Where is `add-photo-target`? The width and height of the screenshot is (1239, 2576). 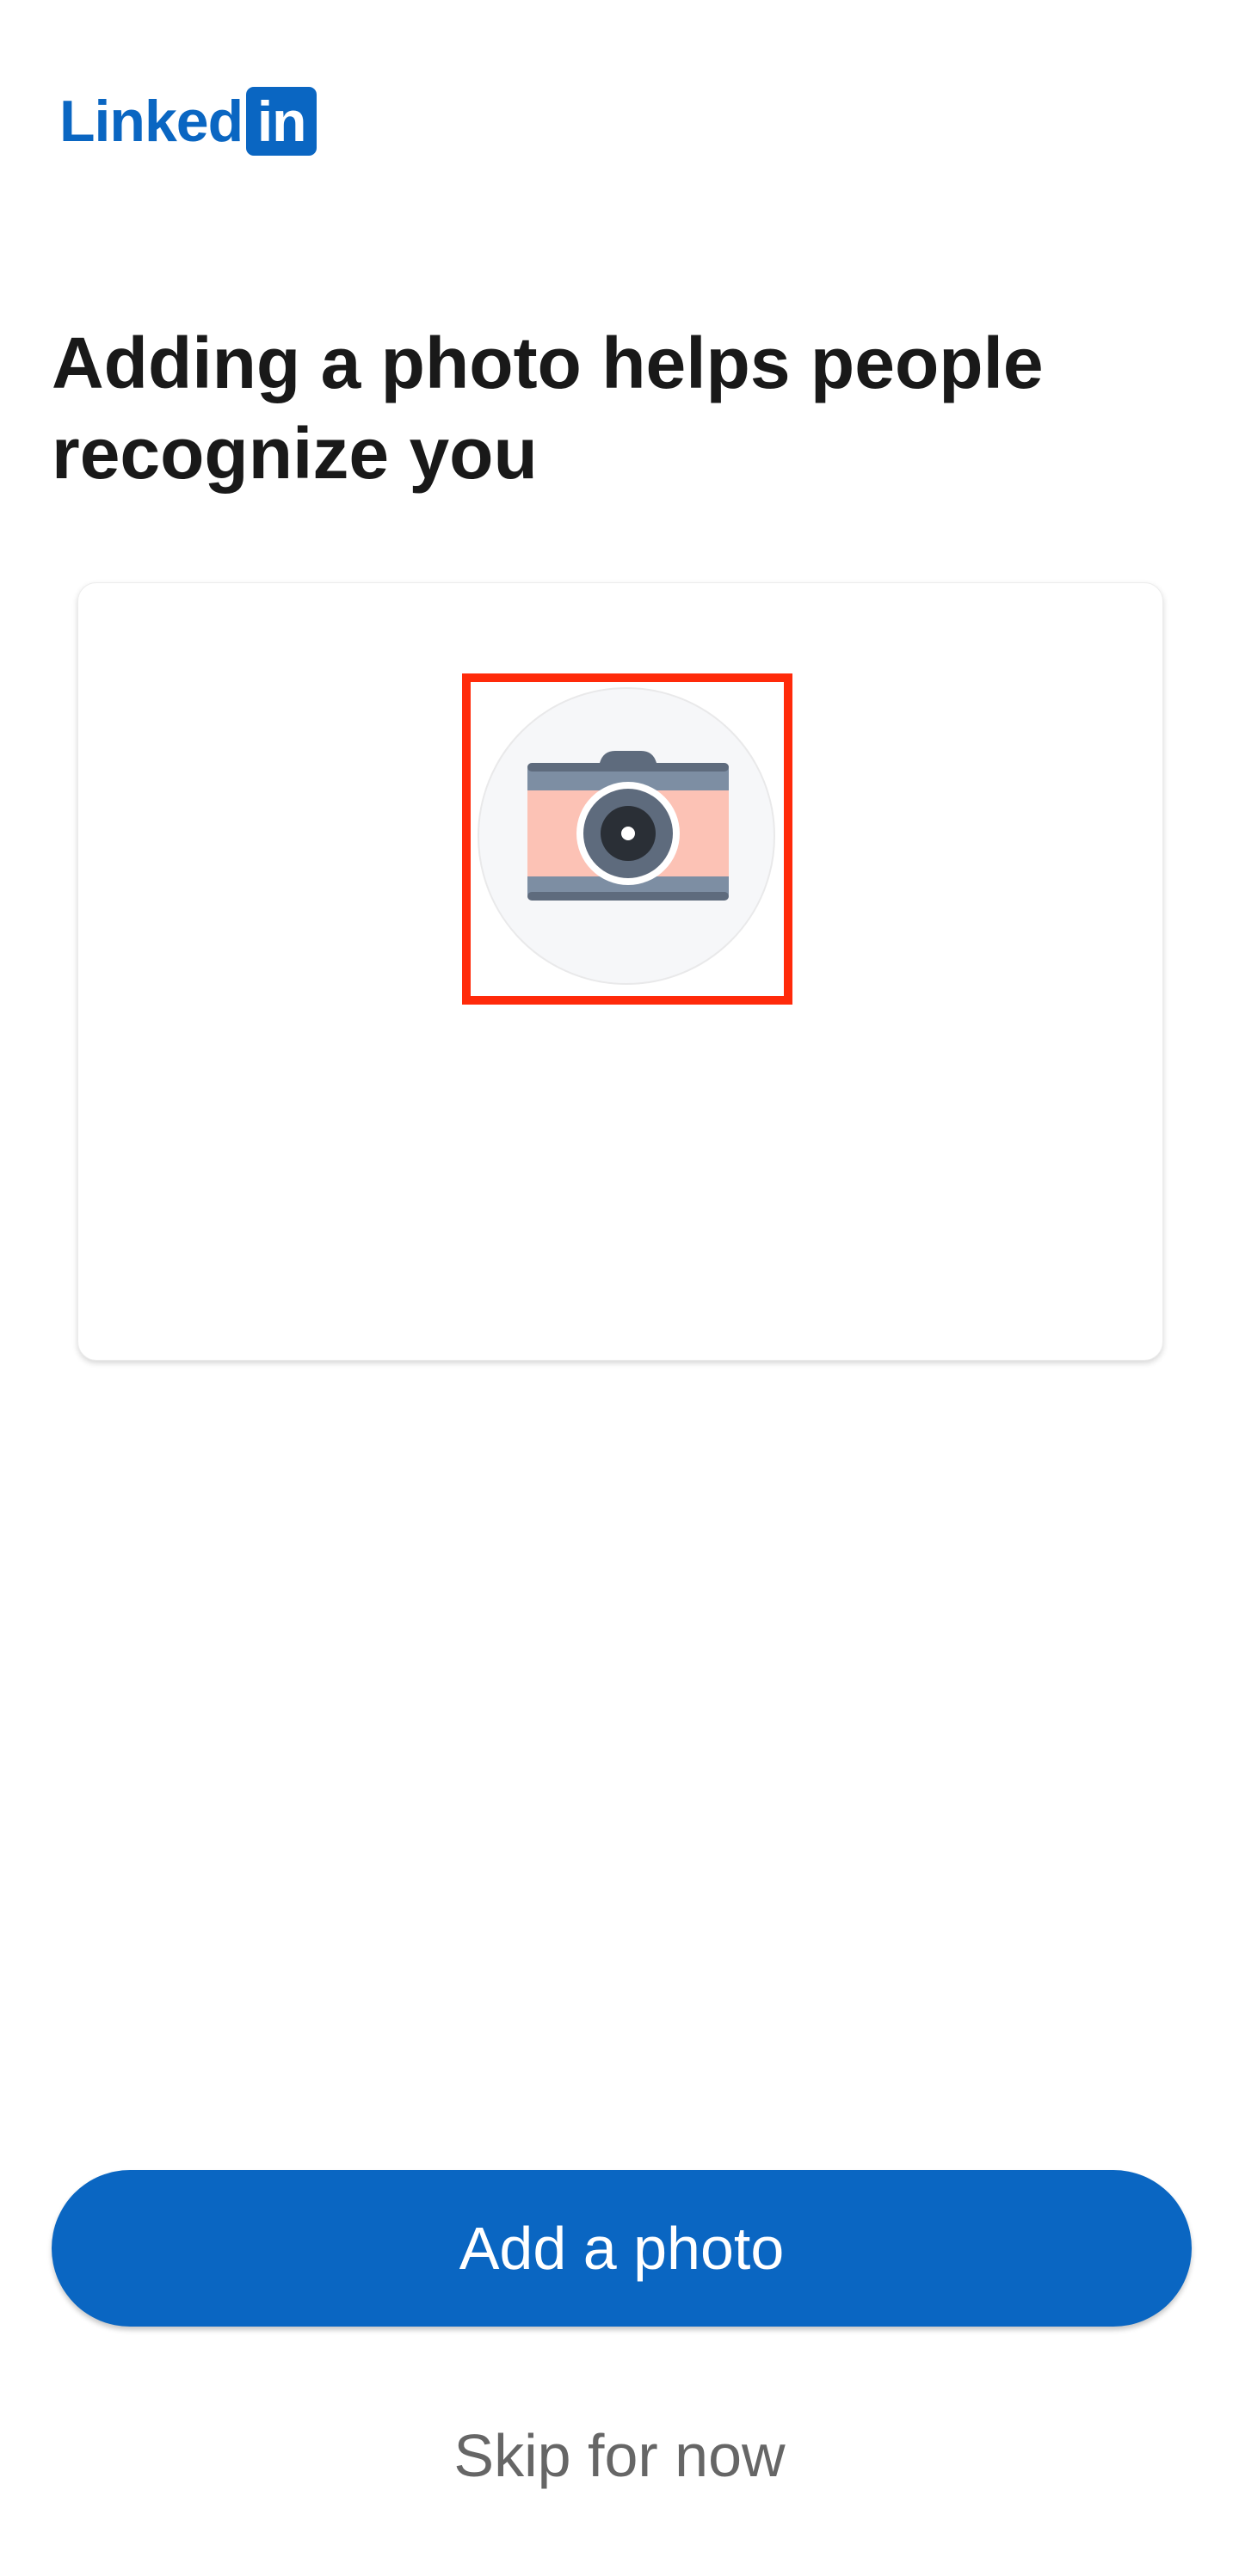 add-photo-target is located at coordinates (627, 839).